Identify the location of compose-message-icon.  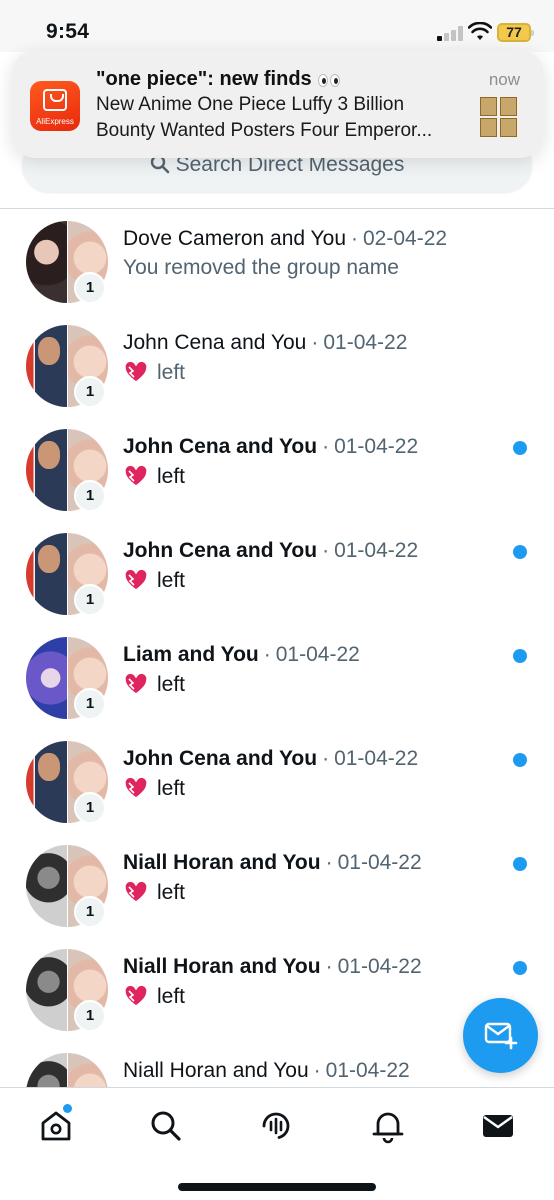
(501, 1036).